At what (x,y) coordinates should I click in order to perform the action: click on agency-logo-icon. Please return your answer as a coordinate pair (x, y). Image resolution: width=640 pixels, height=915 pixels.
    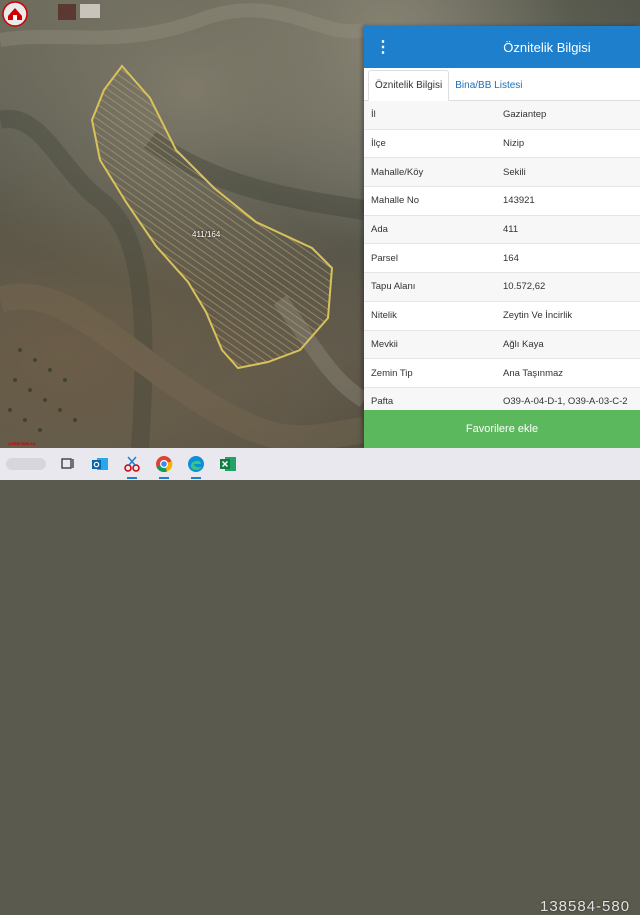
    Looking at the image, I should click on (15, 14).